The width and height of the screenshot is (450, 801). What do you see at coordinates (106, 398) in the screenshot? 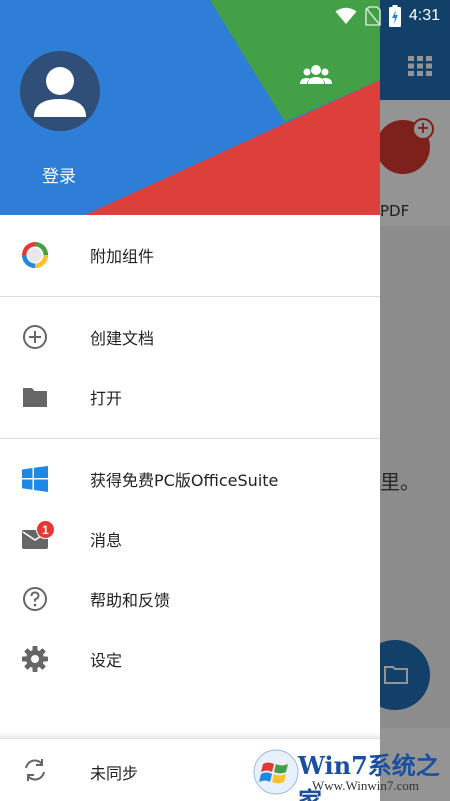
I see `menu-item-label: 打开` at bounding box center [106, 398].